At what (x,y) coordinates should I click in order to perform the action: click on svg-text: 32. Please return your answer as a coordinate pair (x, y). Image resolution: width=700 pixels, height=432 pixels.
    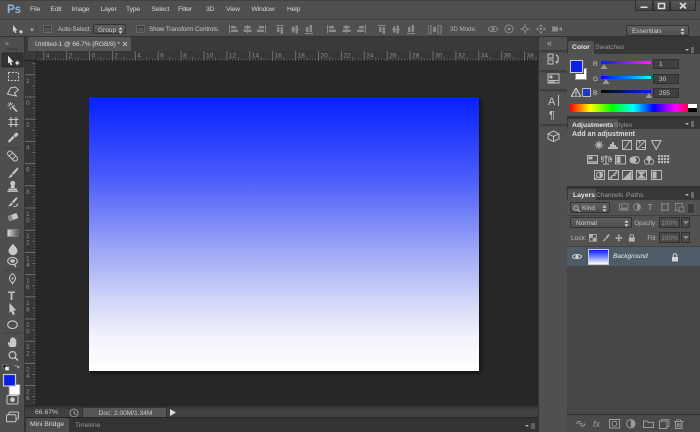
    Looking at the image, I should click on (462, 56).